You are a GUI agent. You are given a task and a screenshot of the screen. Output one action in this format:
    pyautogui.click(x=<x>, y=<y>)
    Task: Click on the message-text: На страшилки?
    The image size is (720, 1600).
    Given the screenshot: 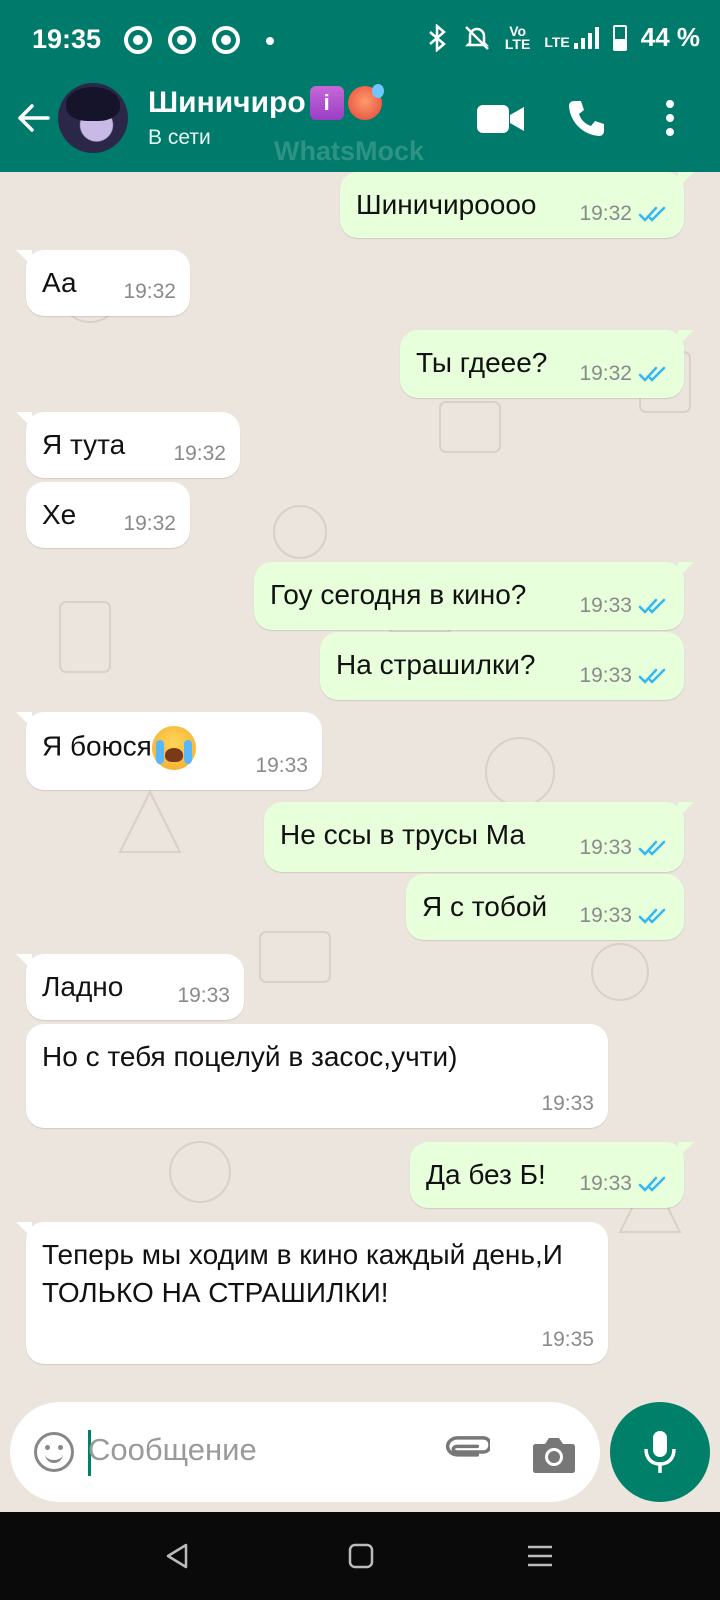 What is the action you would take?
    pyautogui.click(x=436, y=664)
    